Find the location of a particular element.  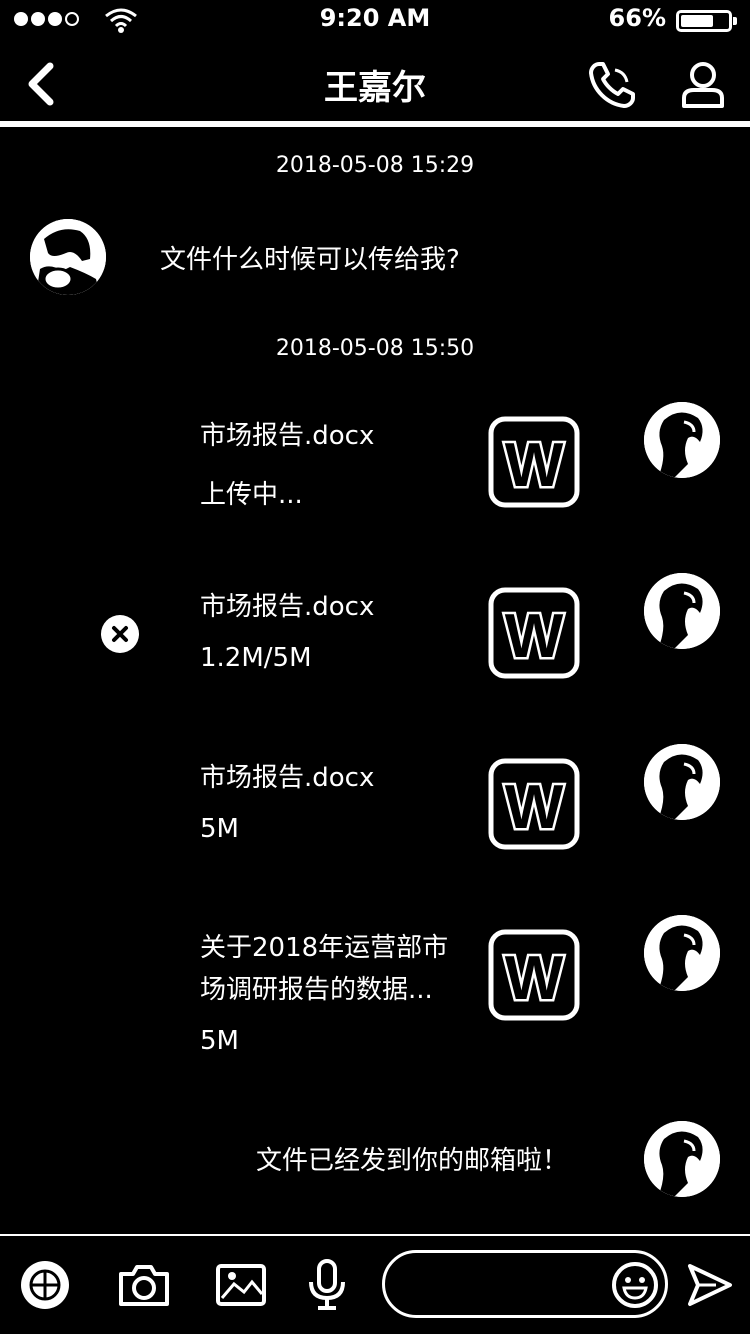

microphone-icon is located at coordinates (327, 1285).